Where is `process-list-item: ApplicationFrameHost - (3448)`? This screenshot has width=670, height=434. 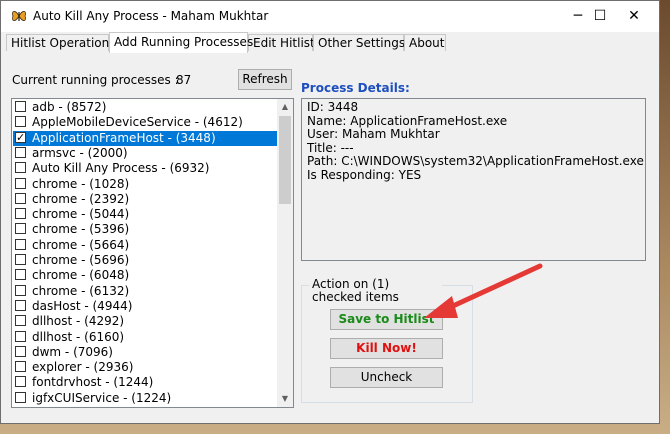 process-list-item: ApplicationFrameHost - (3448) is located at coordinates (146, 138).